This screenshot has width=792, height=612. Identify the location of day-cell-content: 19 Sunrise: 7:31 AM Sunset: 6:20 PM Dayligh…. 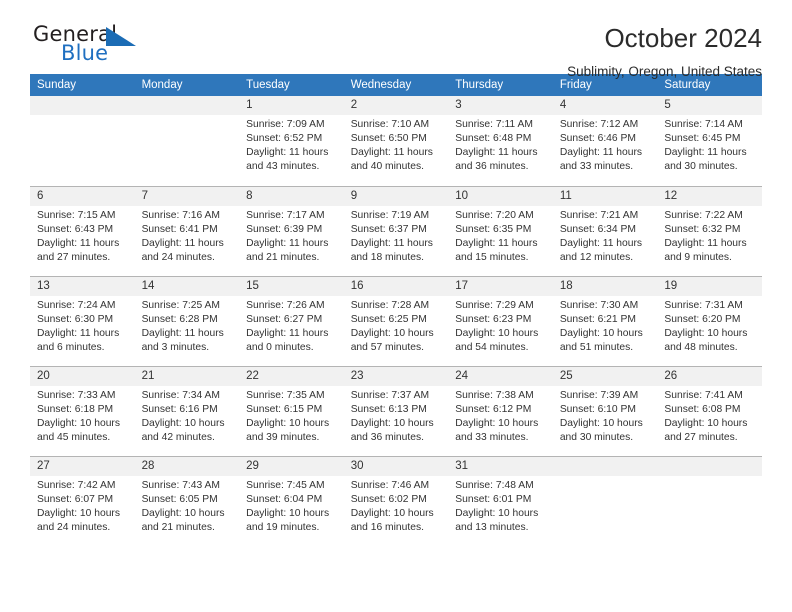
(709, 321).